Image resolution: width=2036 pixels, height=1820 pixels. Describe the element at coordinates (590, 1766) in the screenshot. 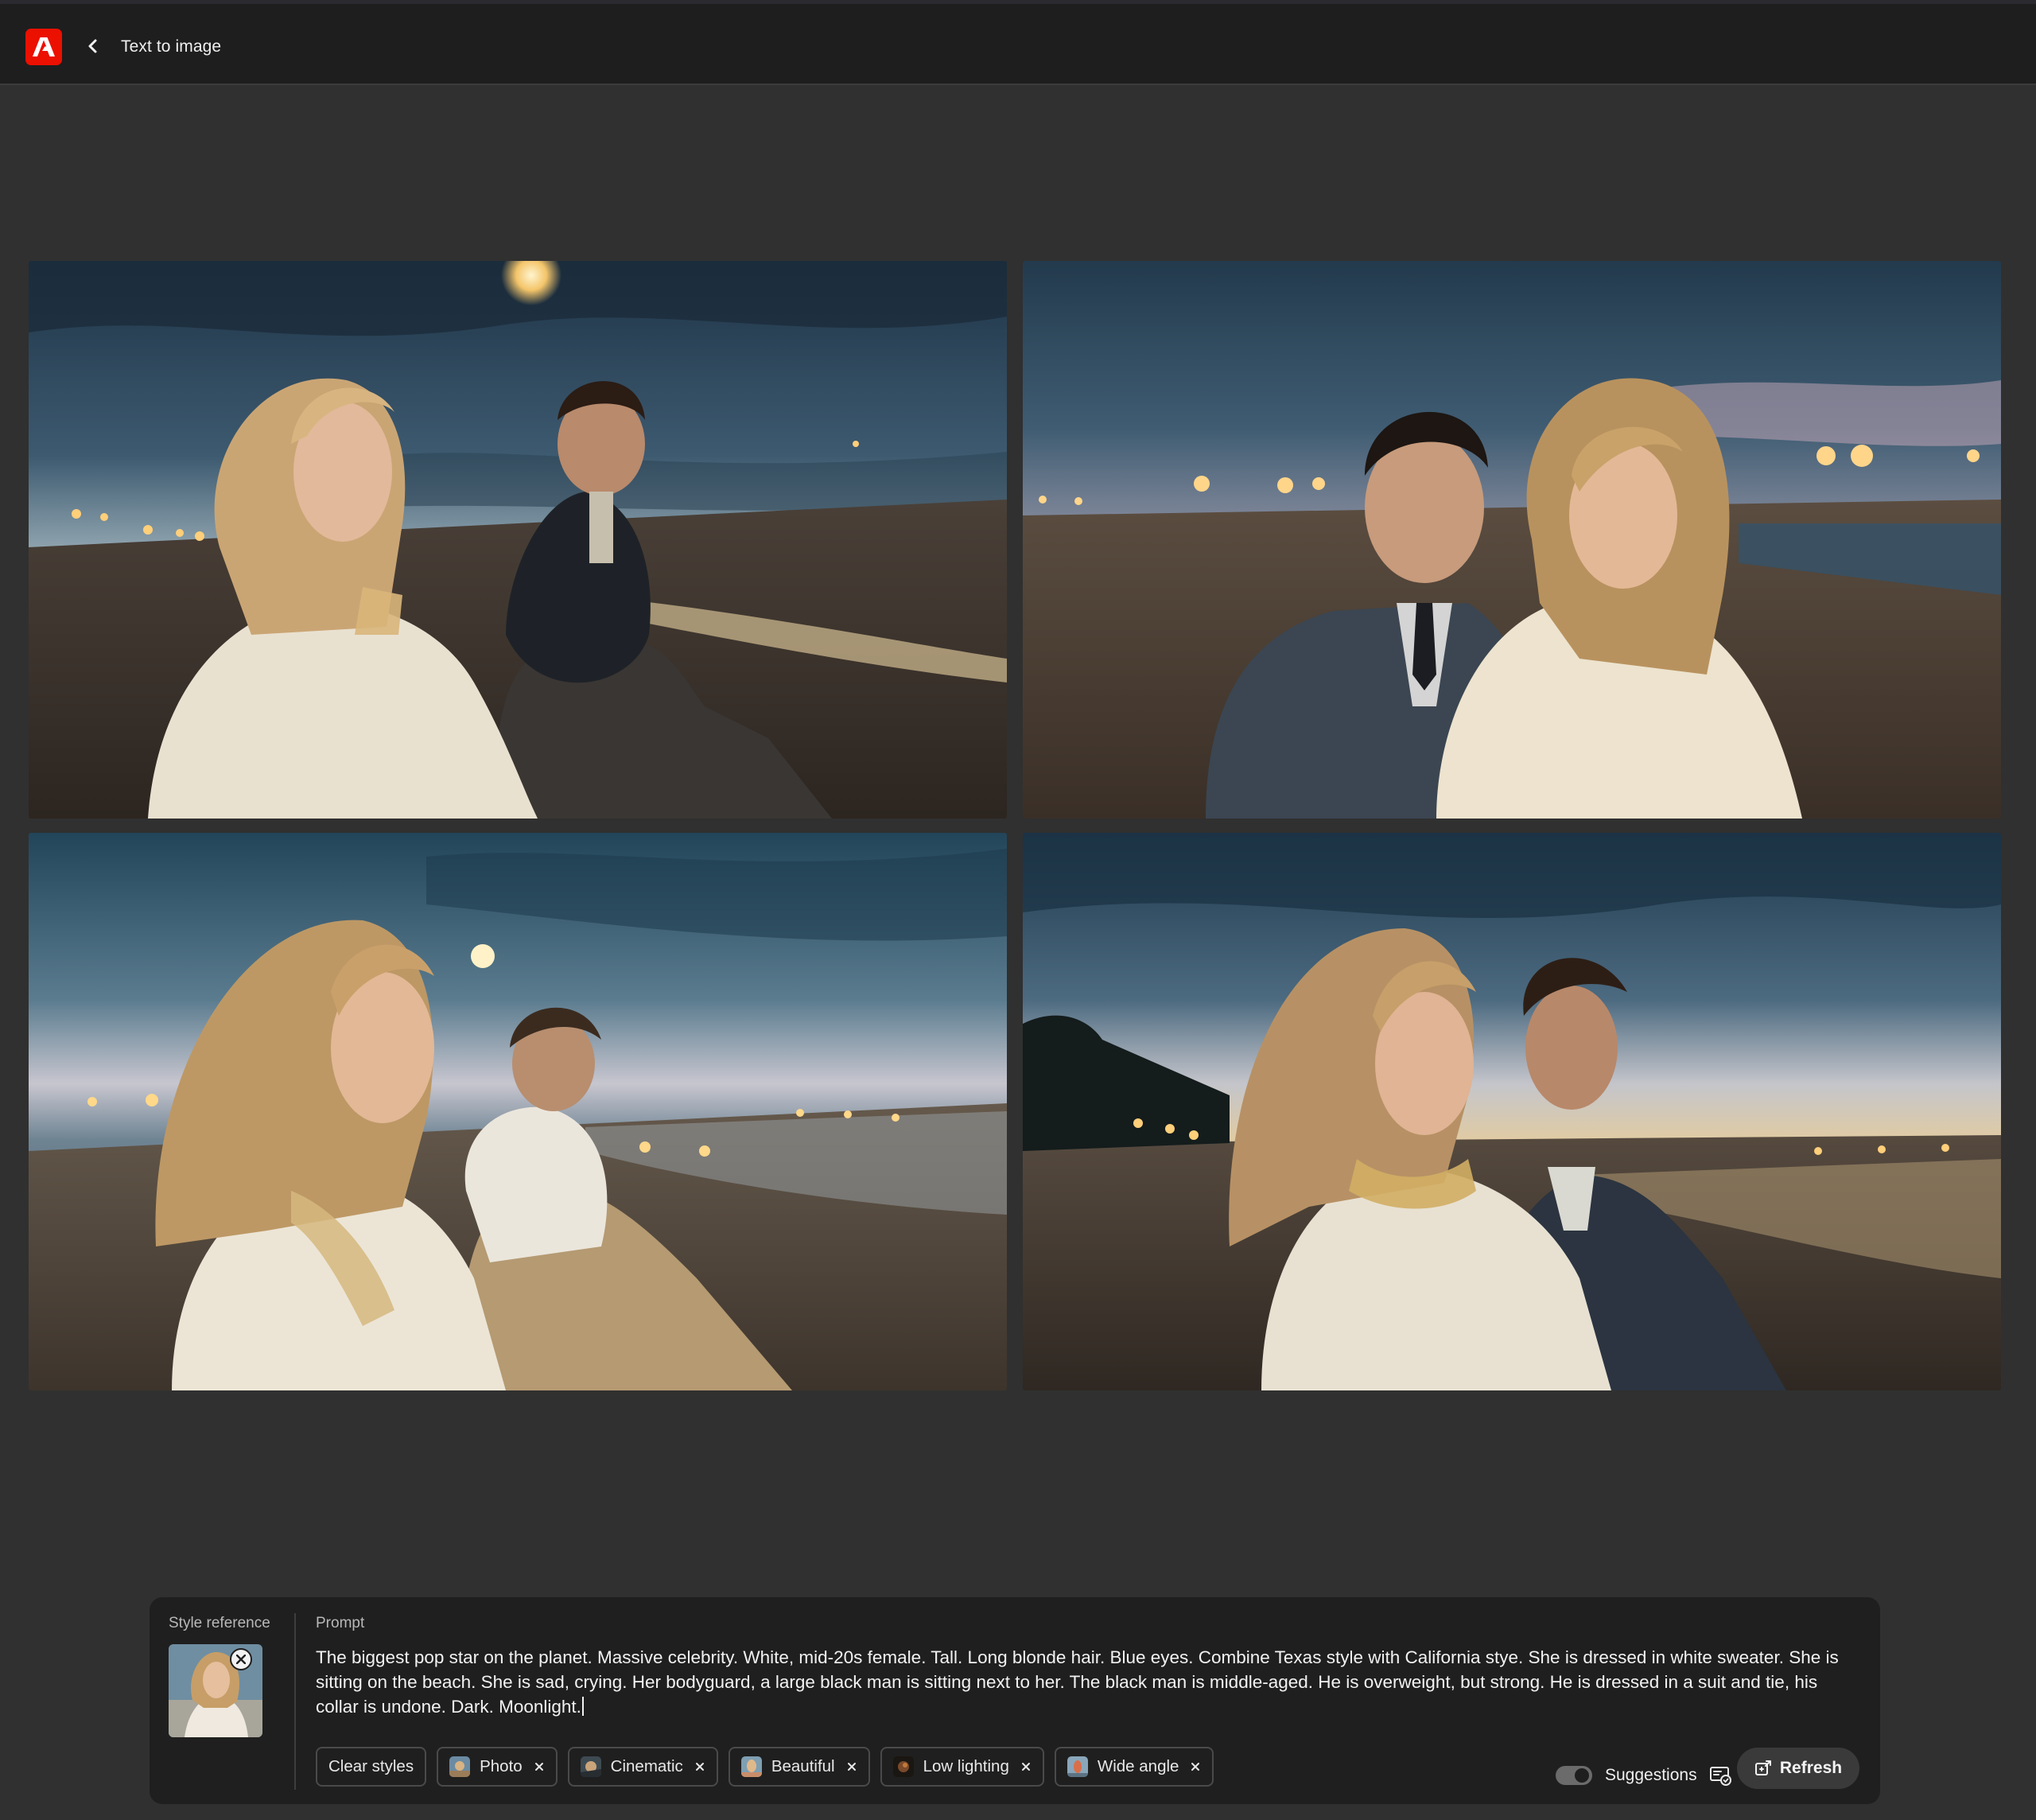

I see `cinematic-style-icon` at that location.